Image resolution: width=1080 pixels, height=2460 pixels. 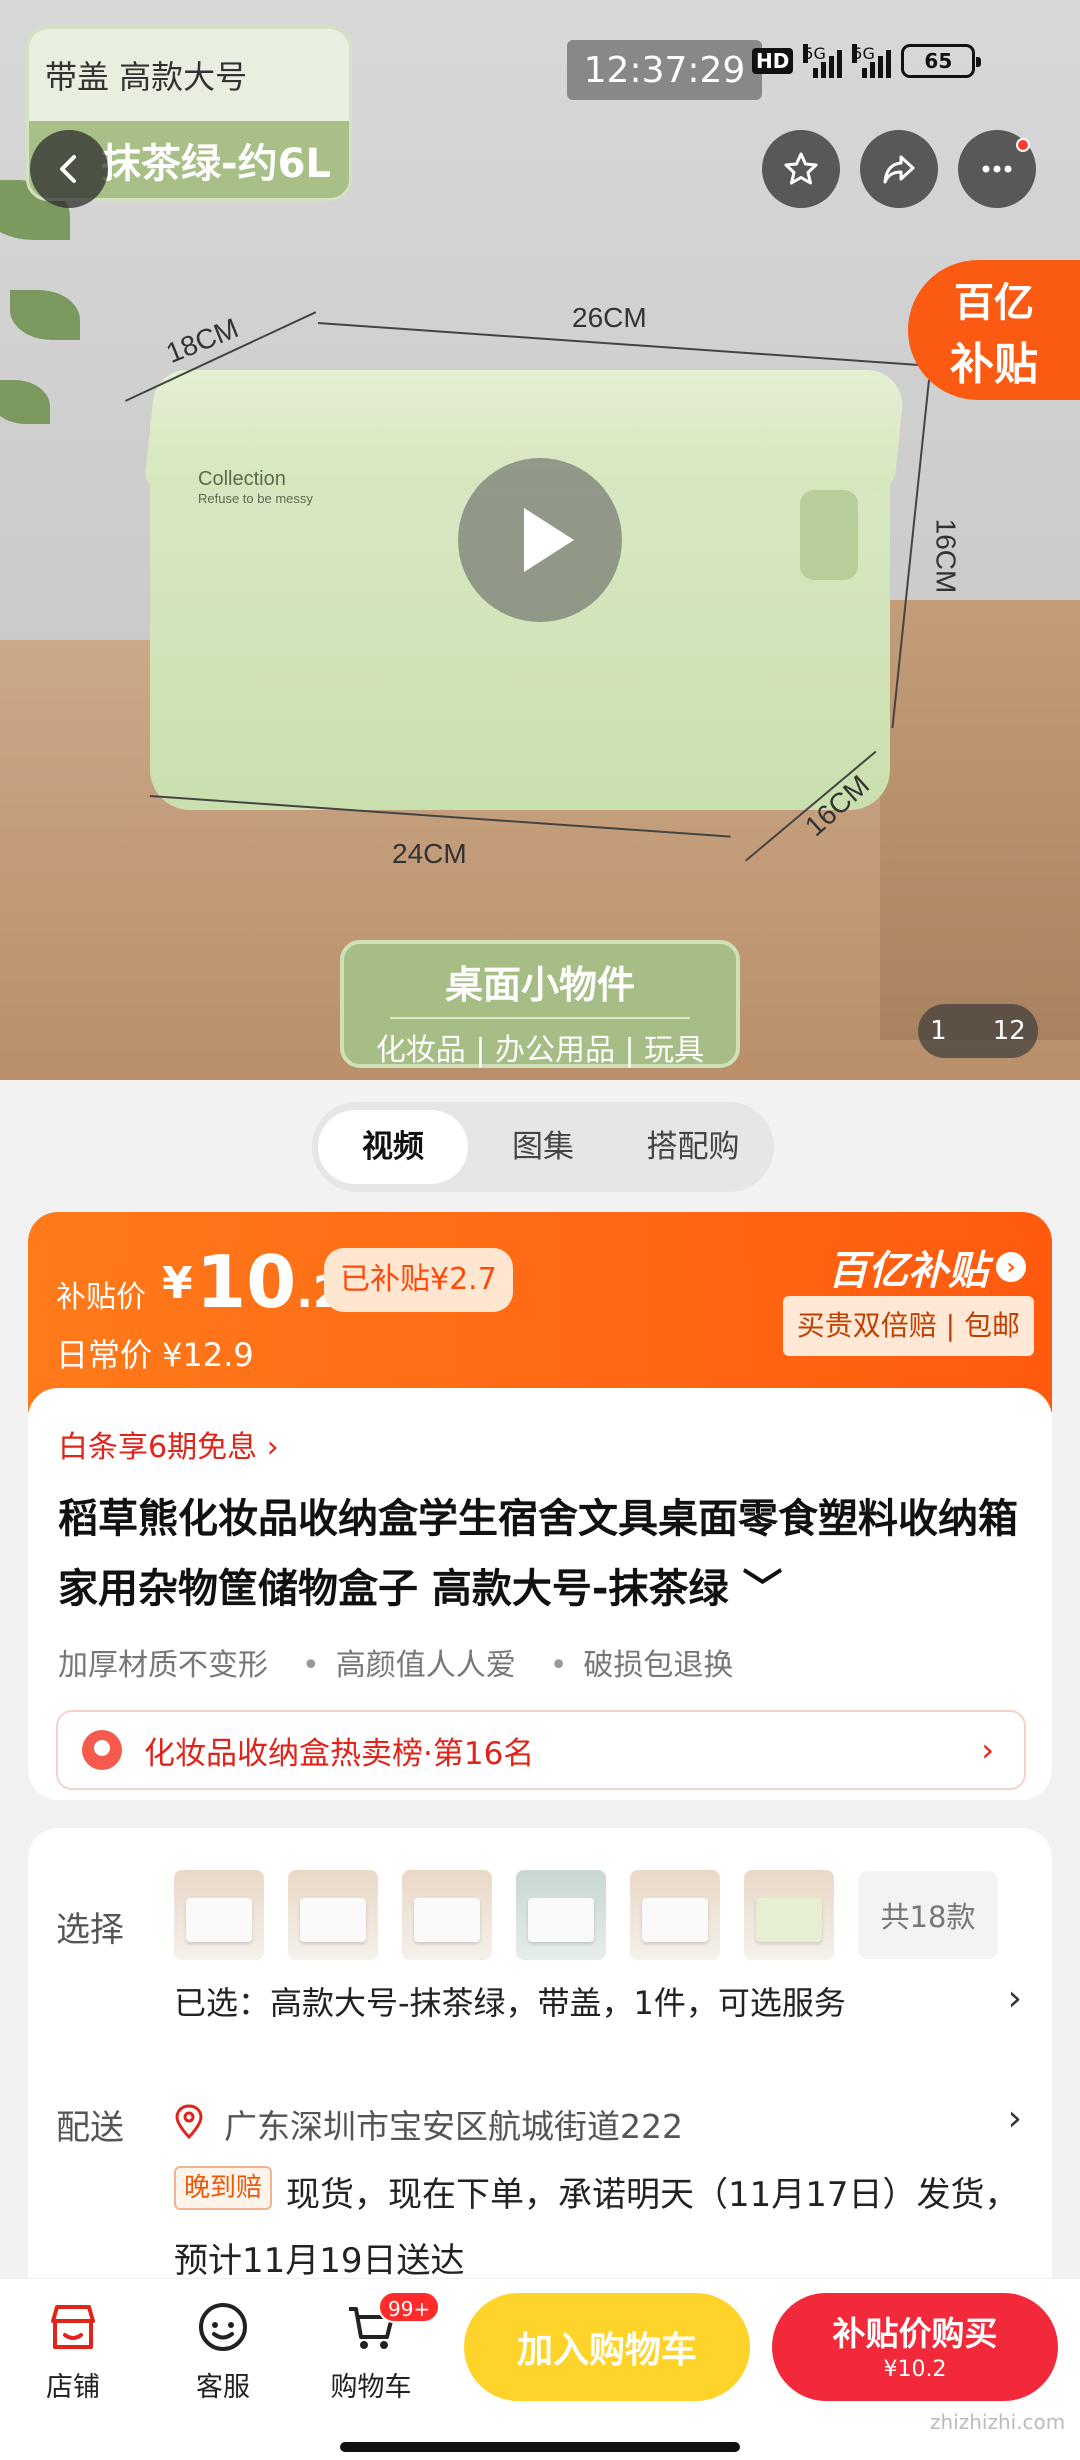 I want to click on favorite-button, so click(x=801, y=169).